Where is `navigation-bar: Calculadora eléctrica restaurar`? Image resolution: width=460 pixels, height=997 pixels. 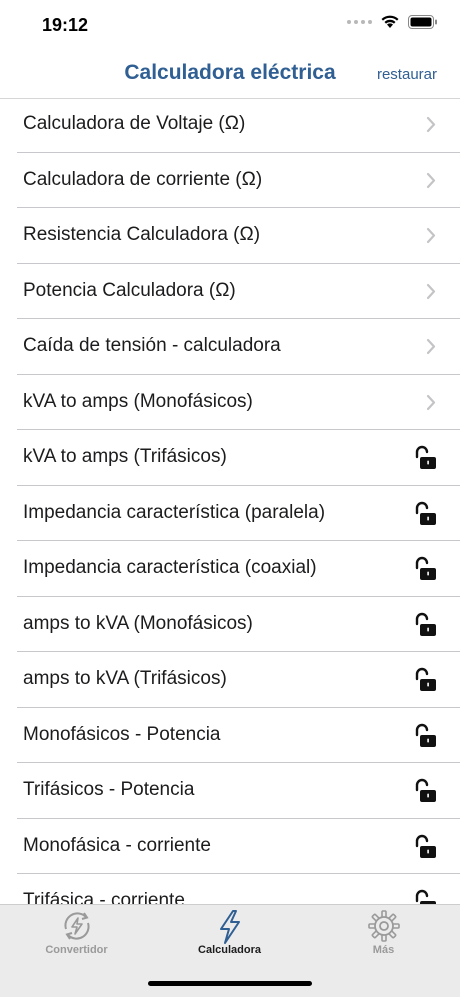
navigation-bar: Calculadora eléctrica restaurar is located at coordinates (230, 75).